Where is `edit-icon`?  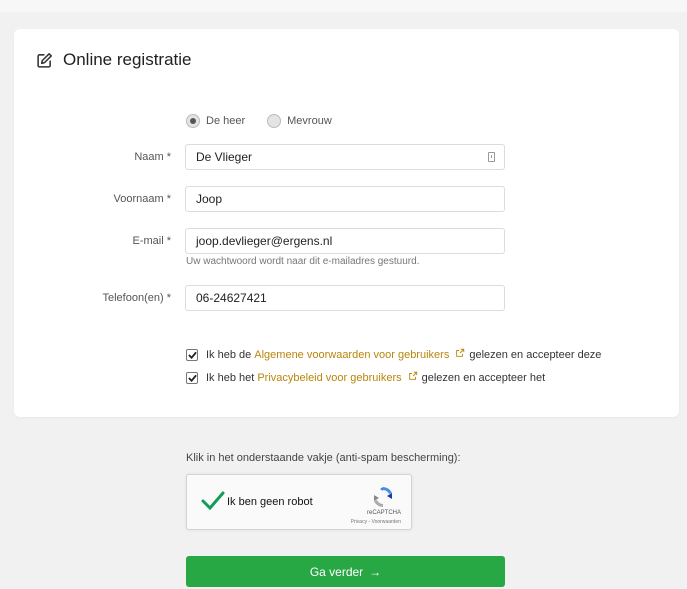
edit-icon is located at coordinates (44, 60).